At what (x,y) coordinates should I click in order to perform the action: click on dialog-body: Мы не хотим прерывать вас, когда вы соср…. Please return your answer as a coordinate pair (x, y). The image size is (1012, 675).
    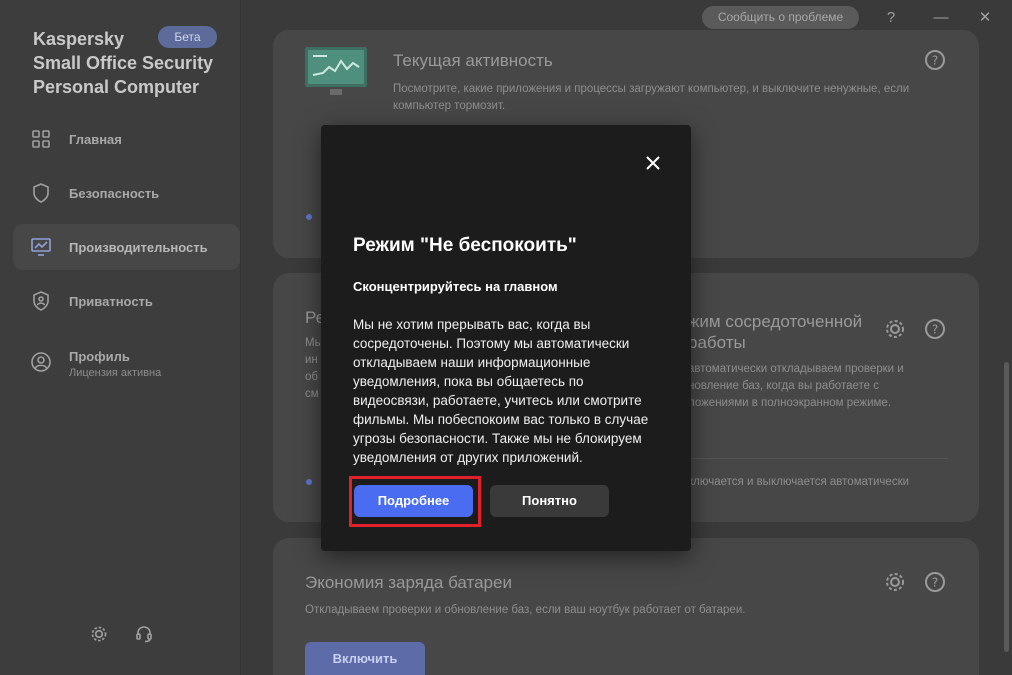
    Looking at the image, I should click on (501, 391).